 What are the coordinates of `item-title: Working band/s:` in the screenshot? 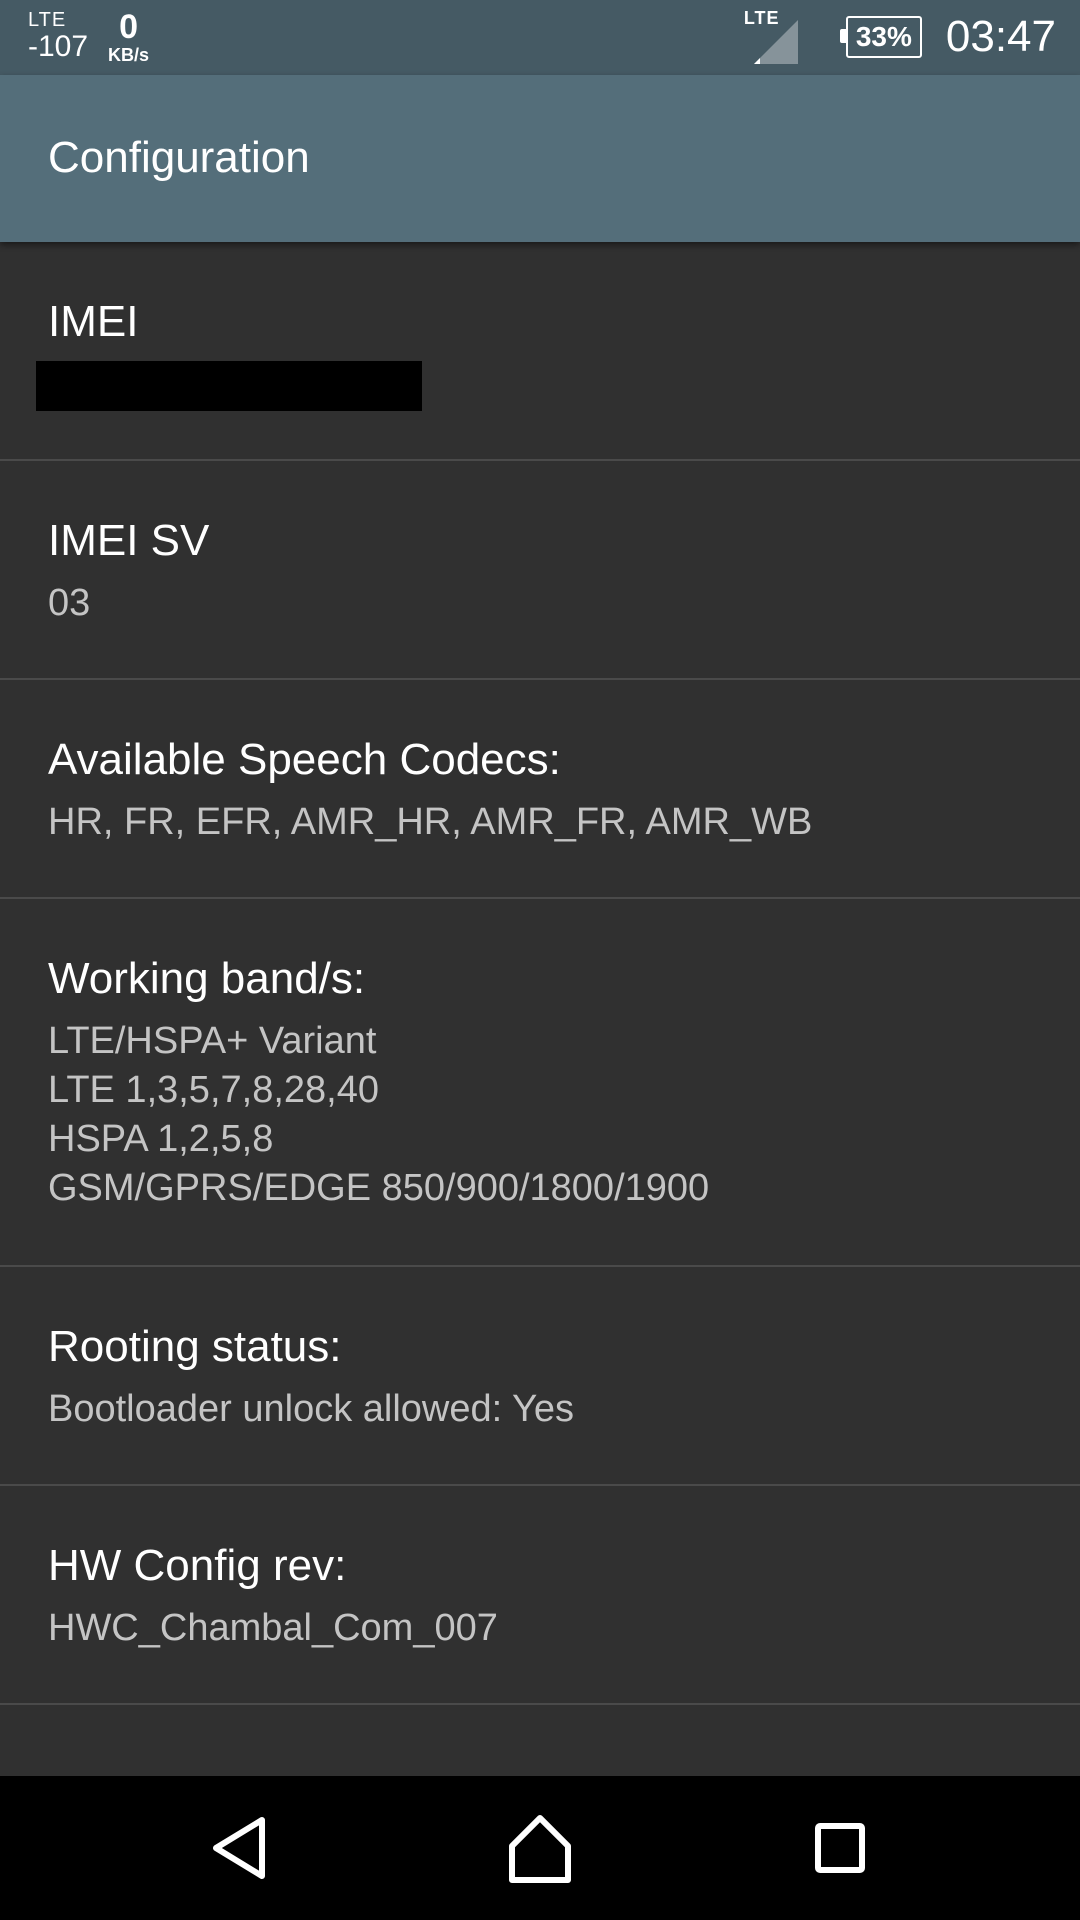 It's located at (207, 978).